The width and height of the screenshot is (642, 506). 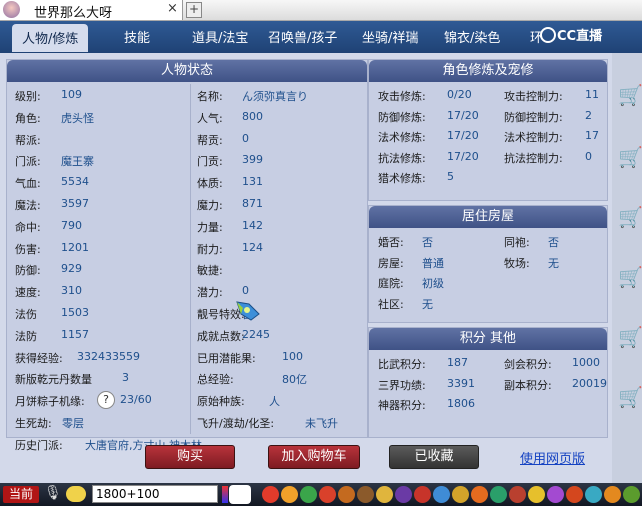 I want to click on info-label: 三界功绩:, so click(x=402, y=385).